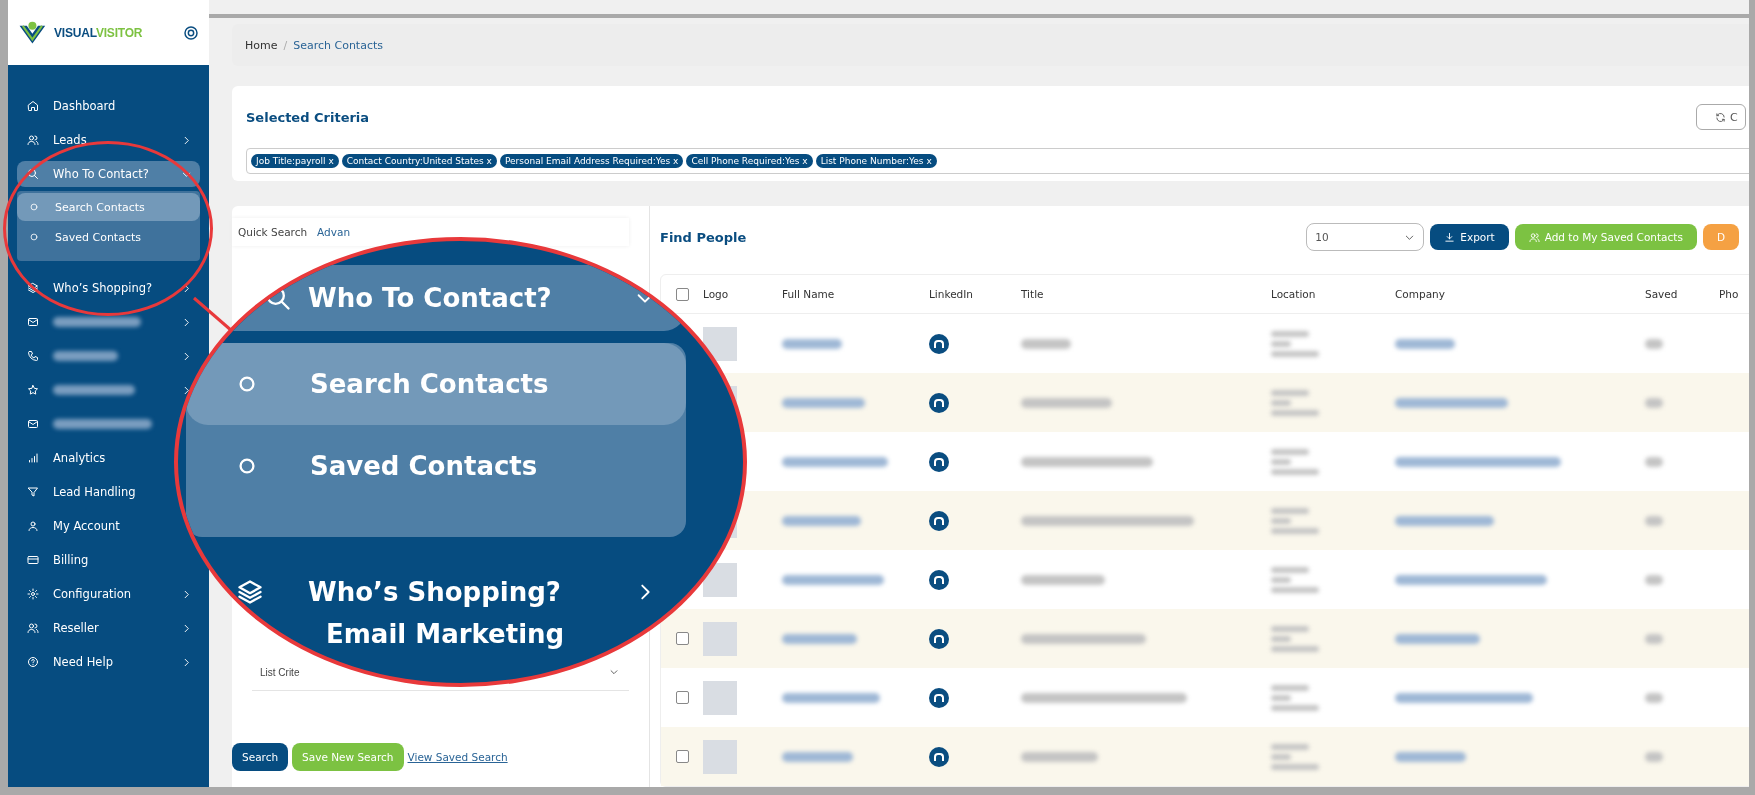 Image resolution: width=1755 pixels, height=795 pixels. What do you see at coordinates (419, 161) in the screenshot?
I see `criteria-tag: Contact Country:United States x` at bounding box center [419, 161].